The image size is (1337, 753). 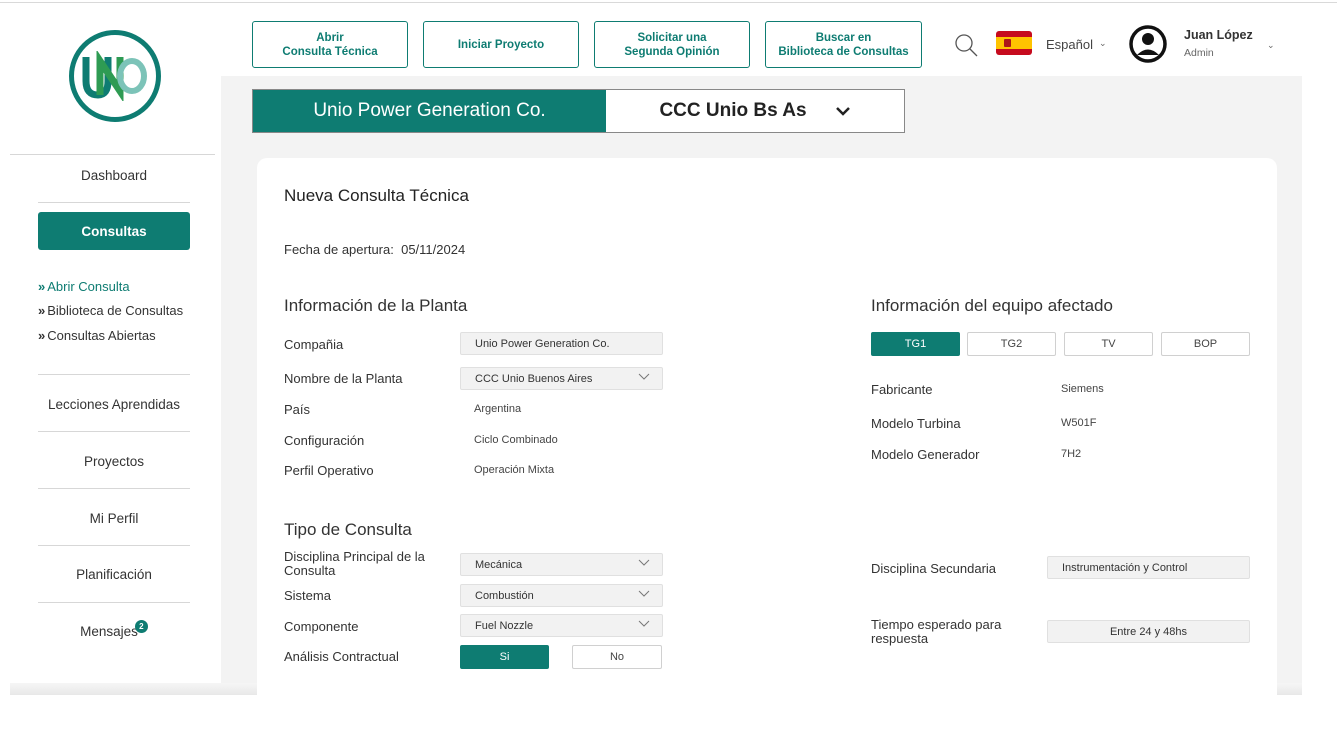 I want to click on secondary-discipline-field: Instrumentación y Control, so click(x=1148, y=567).